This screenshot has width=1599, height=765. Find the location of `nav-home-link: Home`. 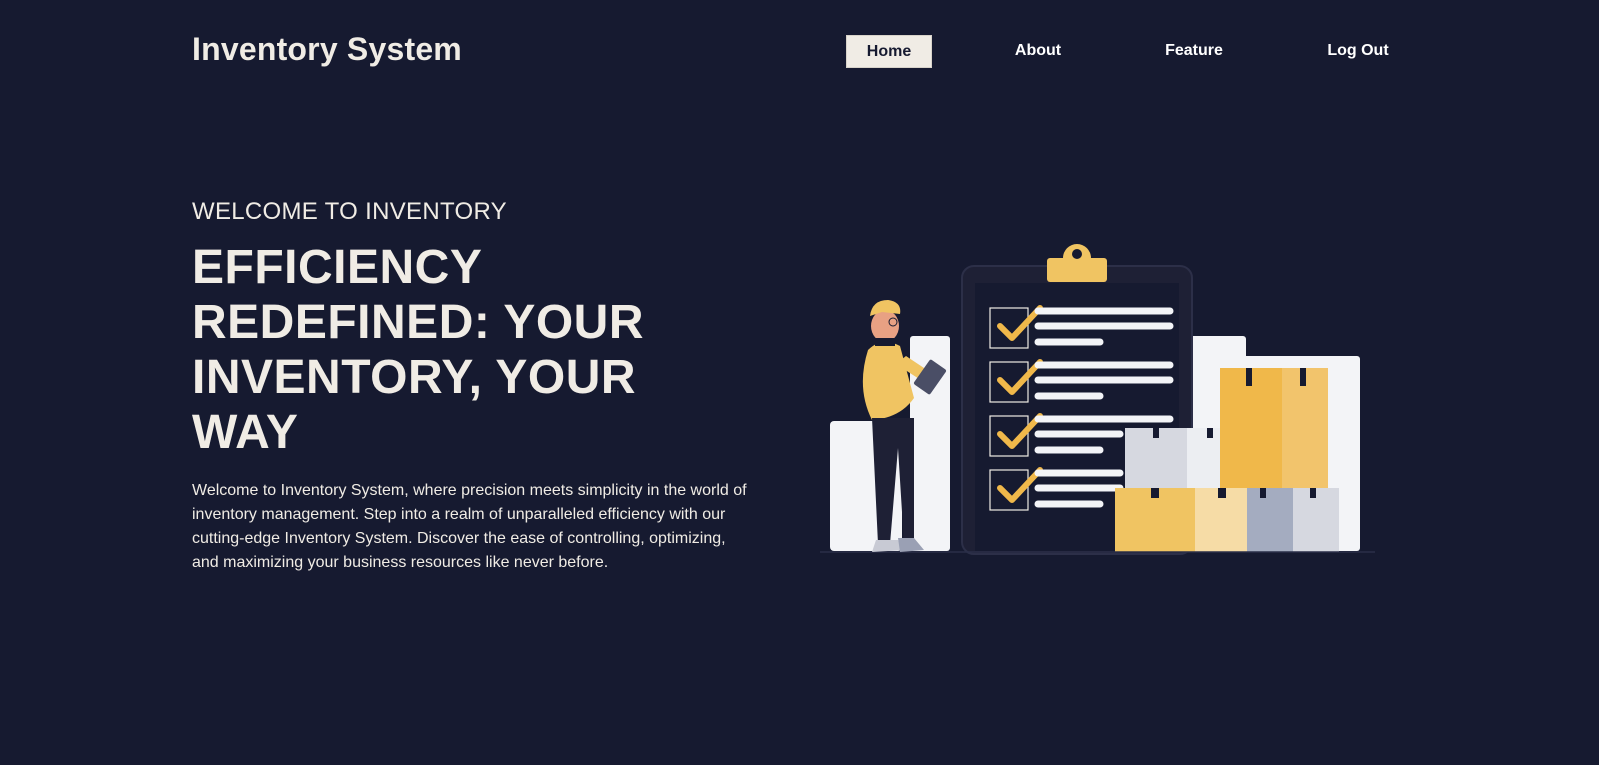

nav-home-link: Home is located at coordinates (889, 51).